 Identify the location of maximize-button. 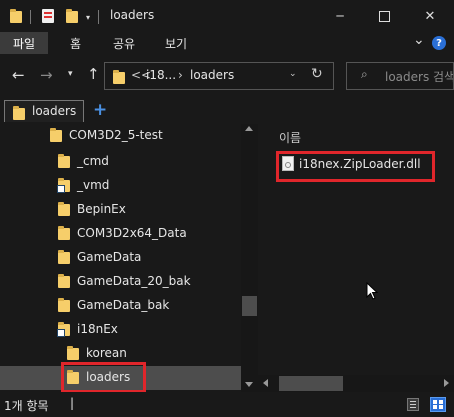
(384, 16).